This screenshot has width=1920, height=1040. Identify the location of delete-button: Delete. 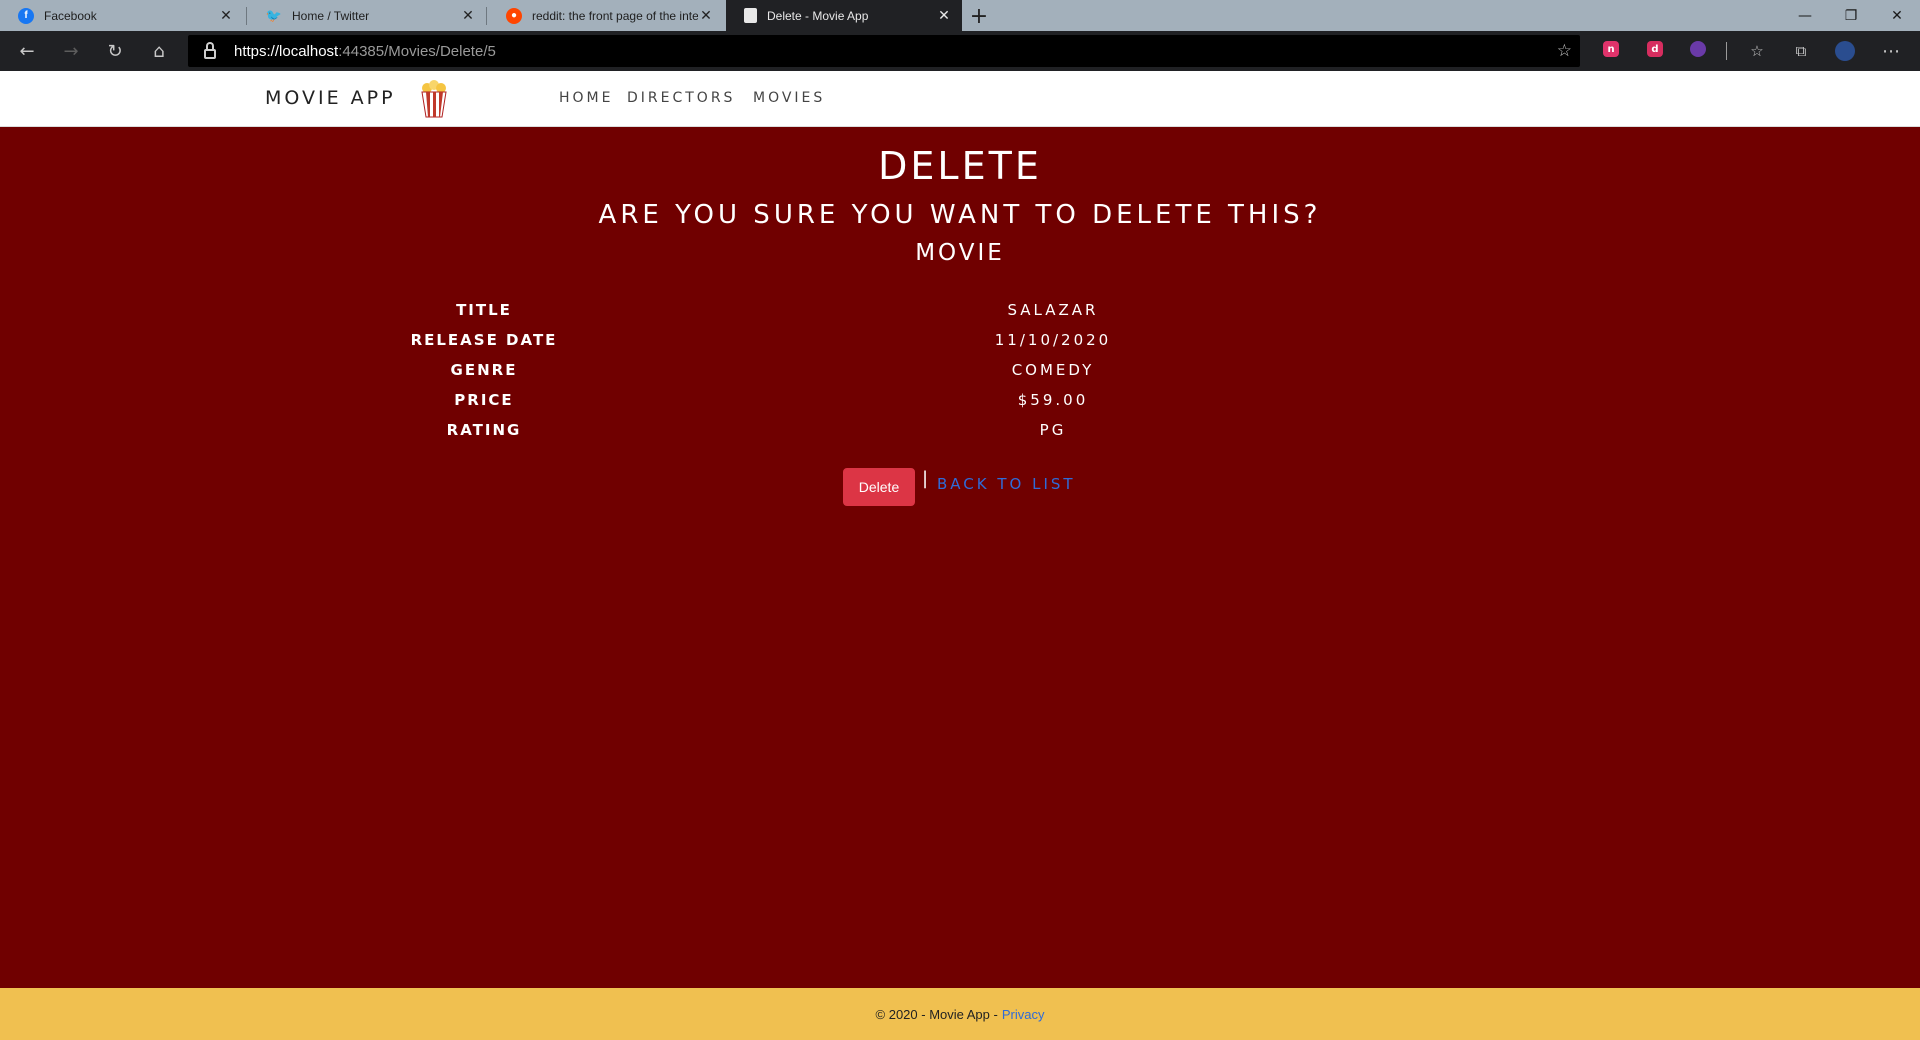
(879, 487).